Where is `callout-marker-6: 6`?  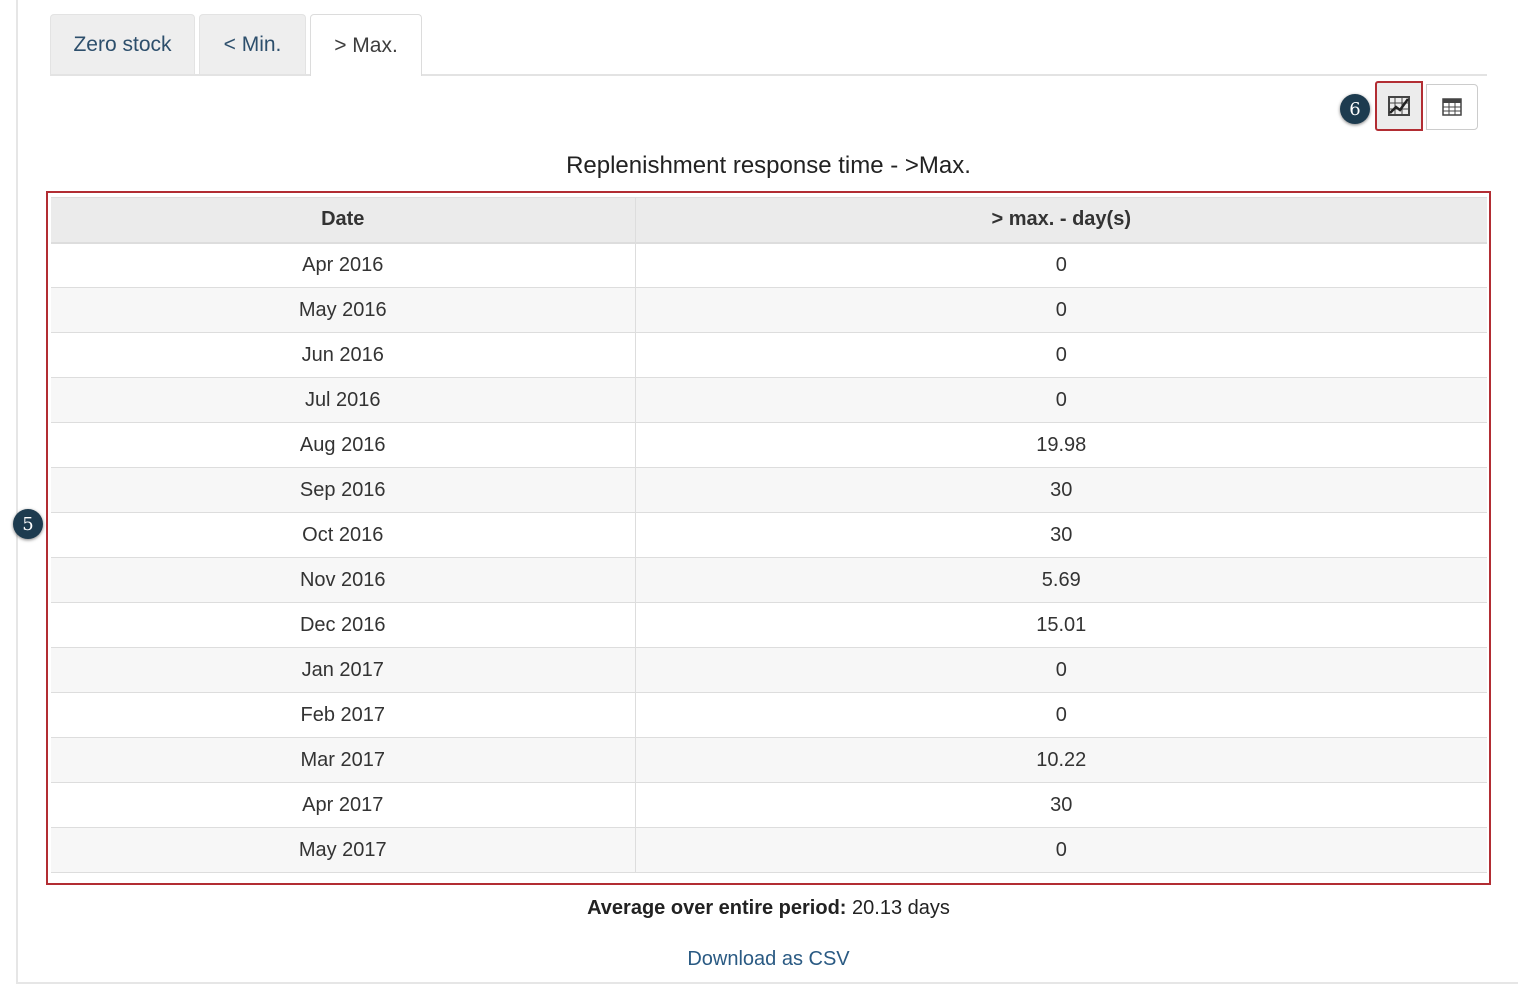 callout-marker-6: 6 is located at coordinates (1355, 109).